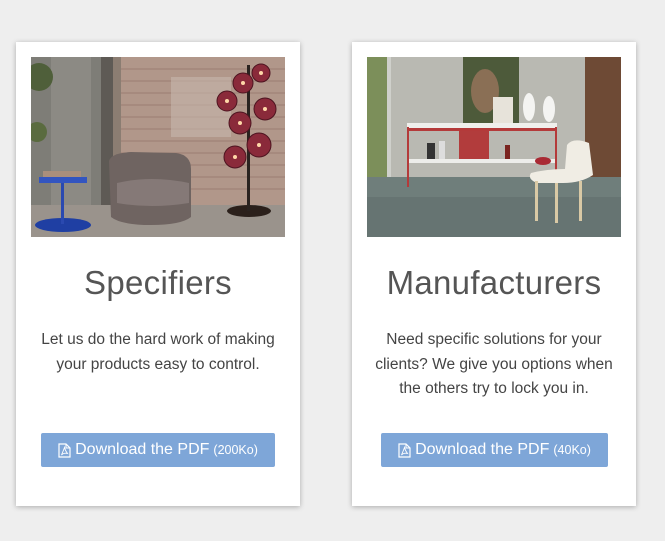  I want to click on specifiers-photo, so click(158, 147).